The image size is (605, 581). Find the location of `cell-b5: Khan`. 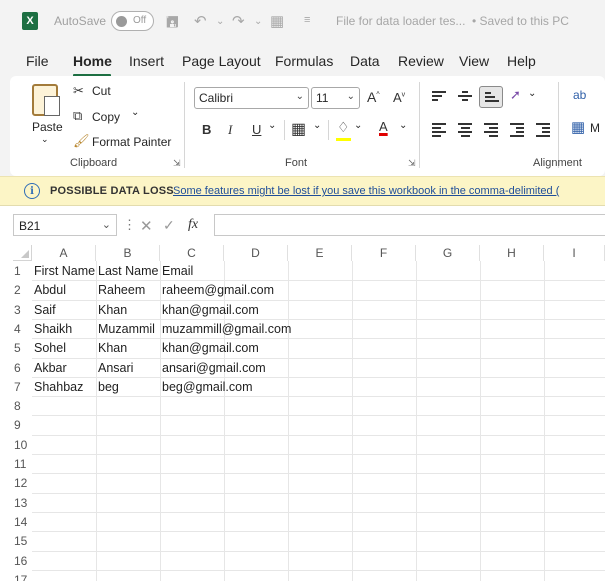

cell-b5: Khan is located at coordinates (128, 347).